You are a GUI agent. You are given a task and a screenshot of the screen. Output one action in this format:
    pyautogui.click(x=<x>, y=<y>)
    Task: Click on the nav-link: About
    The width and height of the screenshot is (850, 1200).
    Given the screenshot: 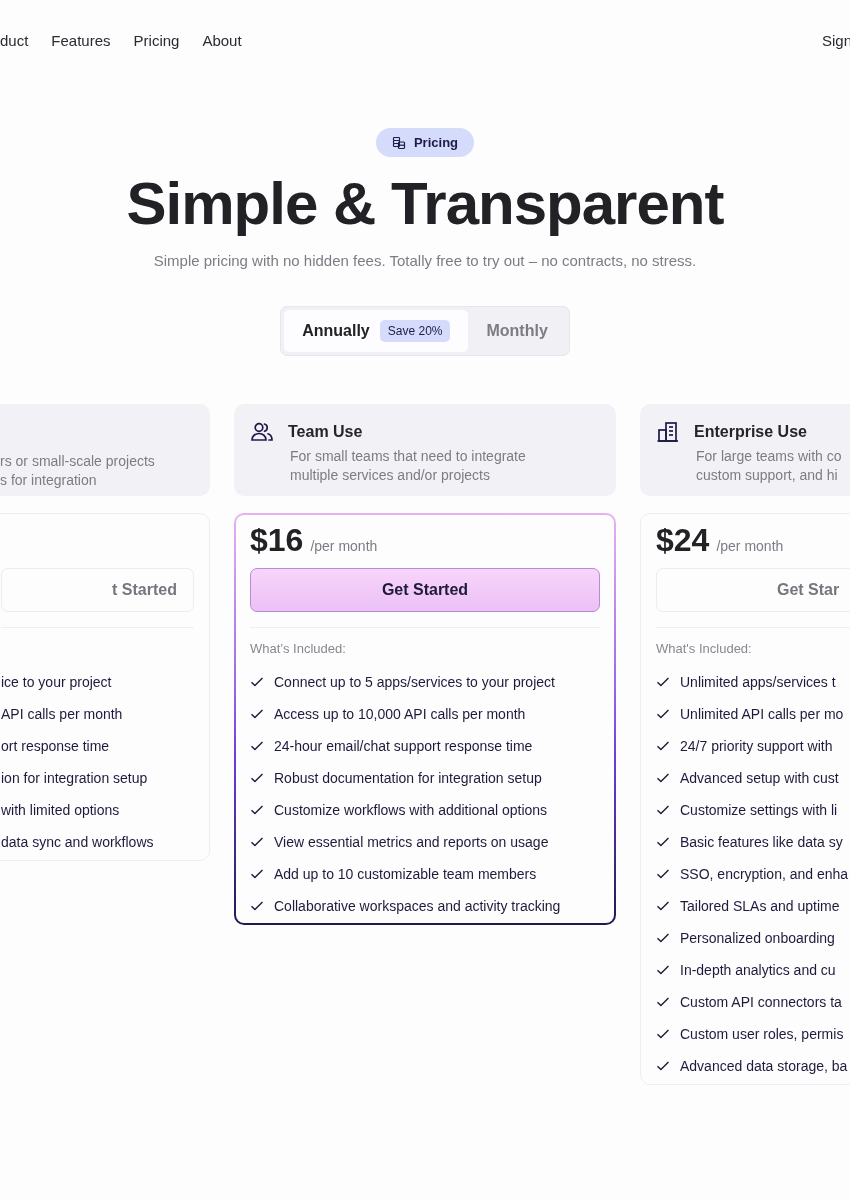 What is the action you would take?
    pyautogui.click(x=222, y=40)
    